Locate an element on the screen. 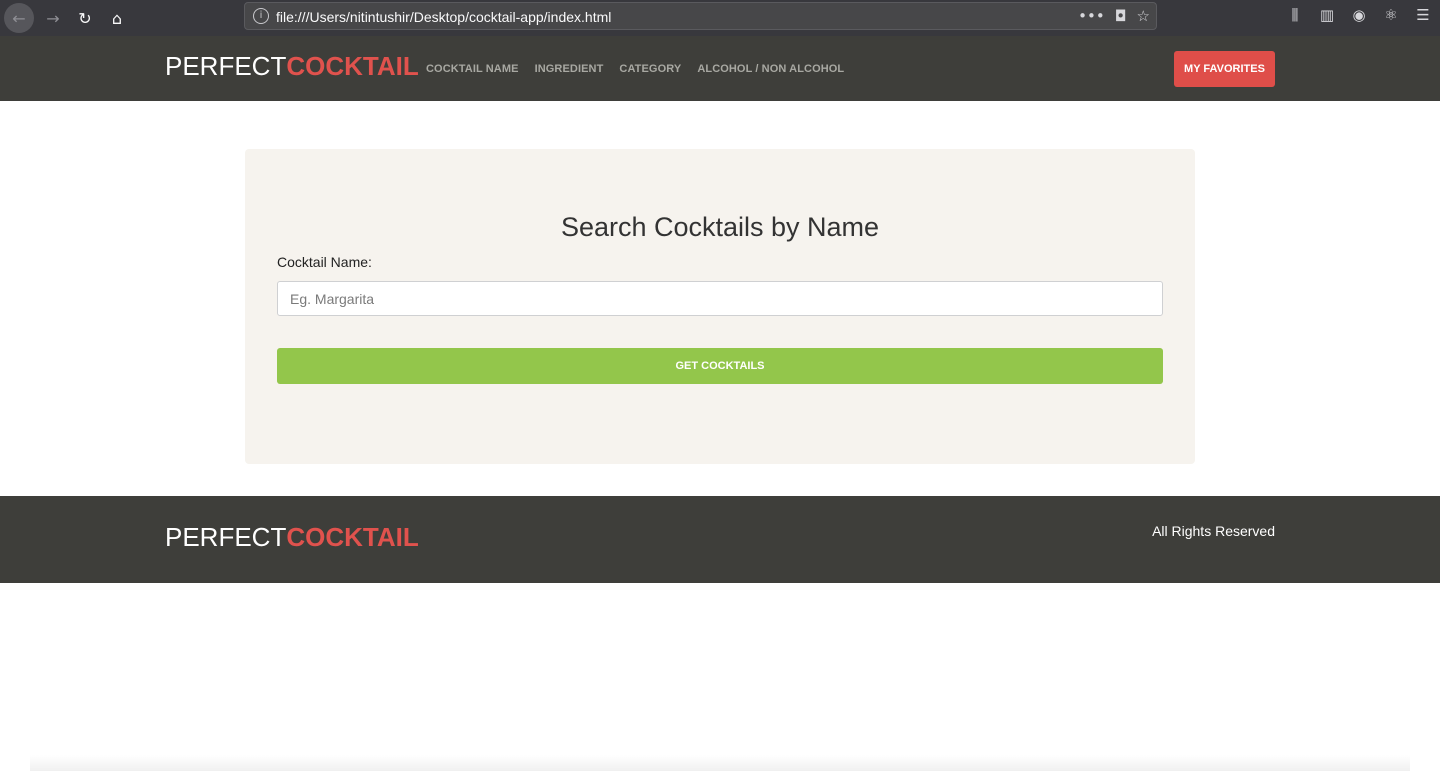 The height and width of the screenshot is (771, 1440). react-devtools-icon: ⚛ is located at coordinates (1391, 15).